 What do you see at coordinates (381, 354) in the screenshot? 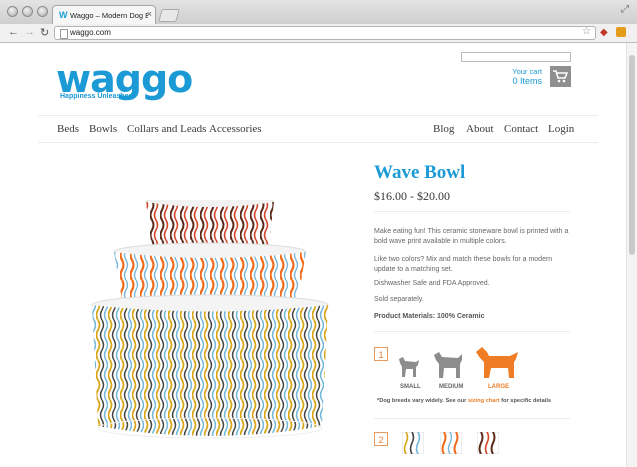
I see `step-number: 1` at bounding box center [381, 354].